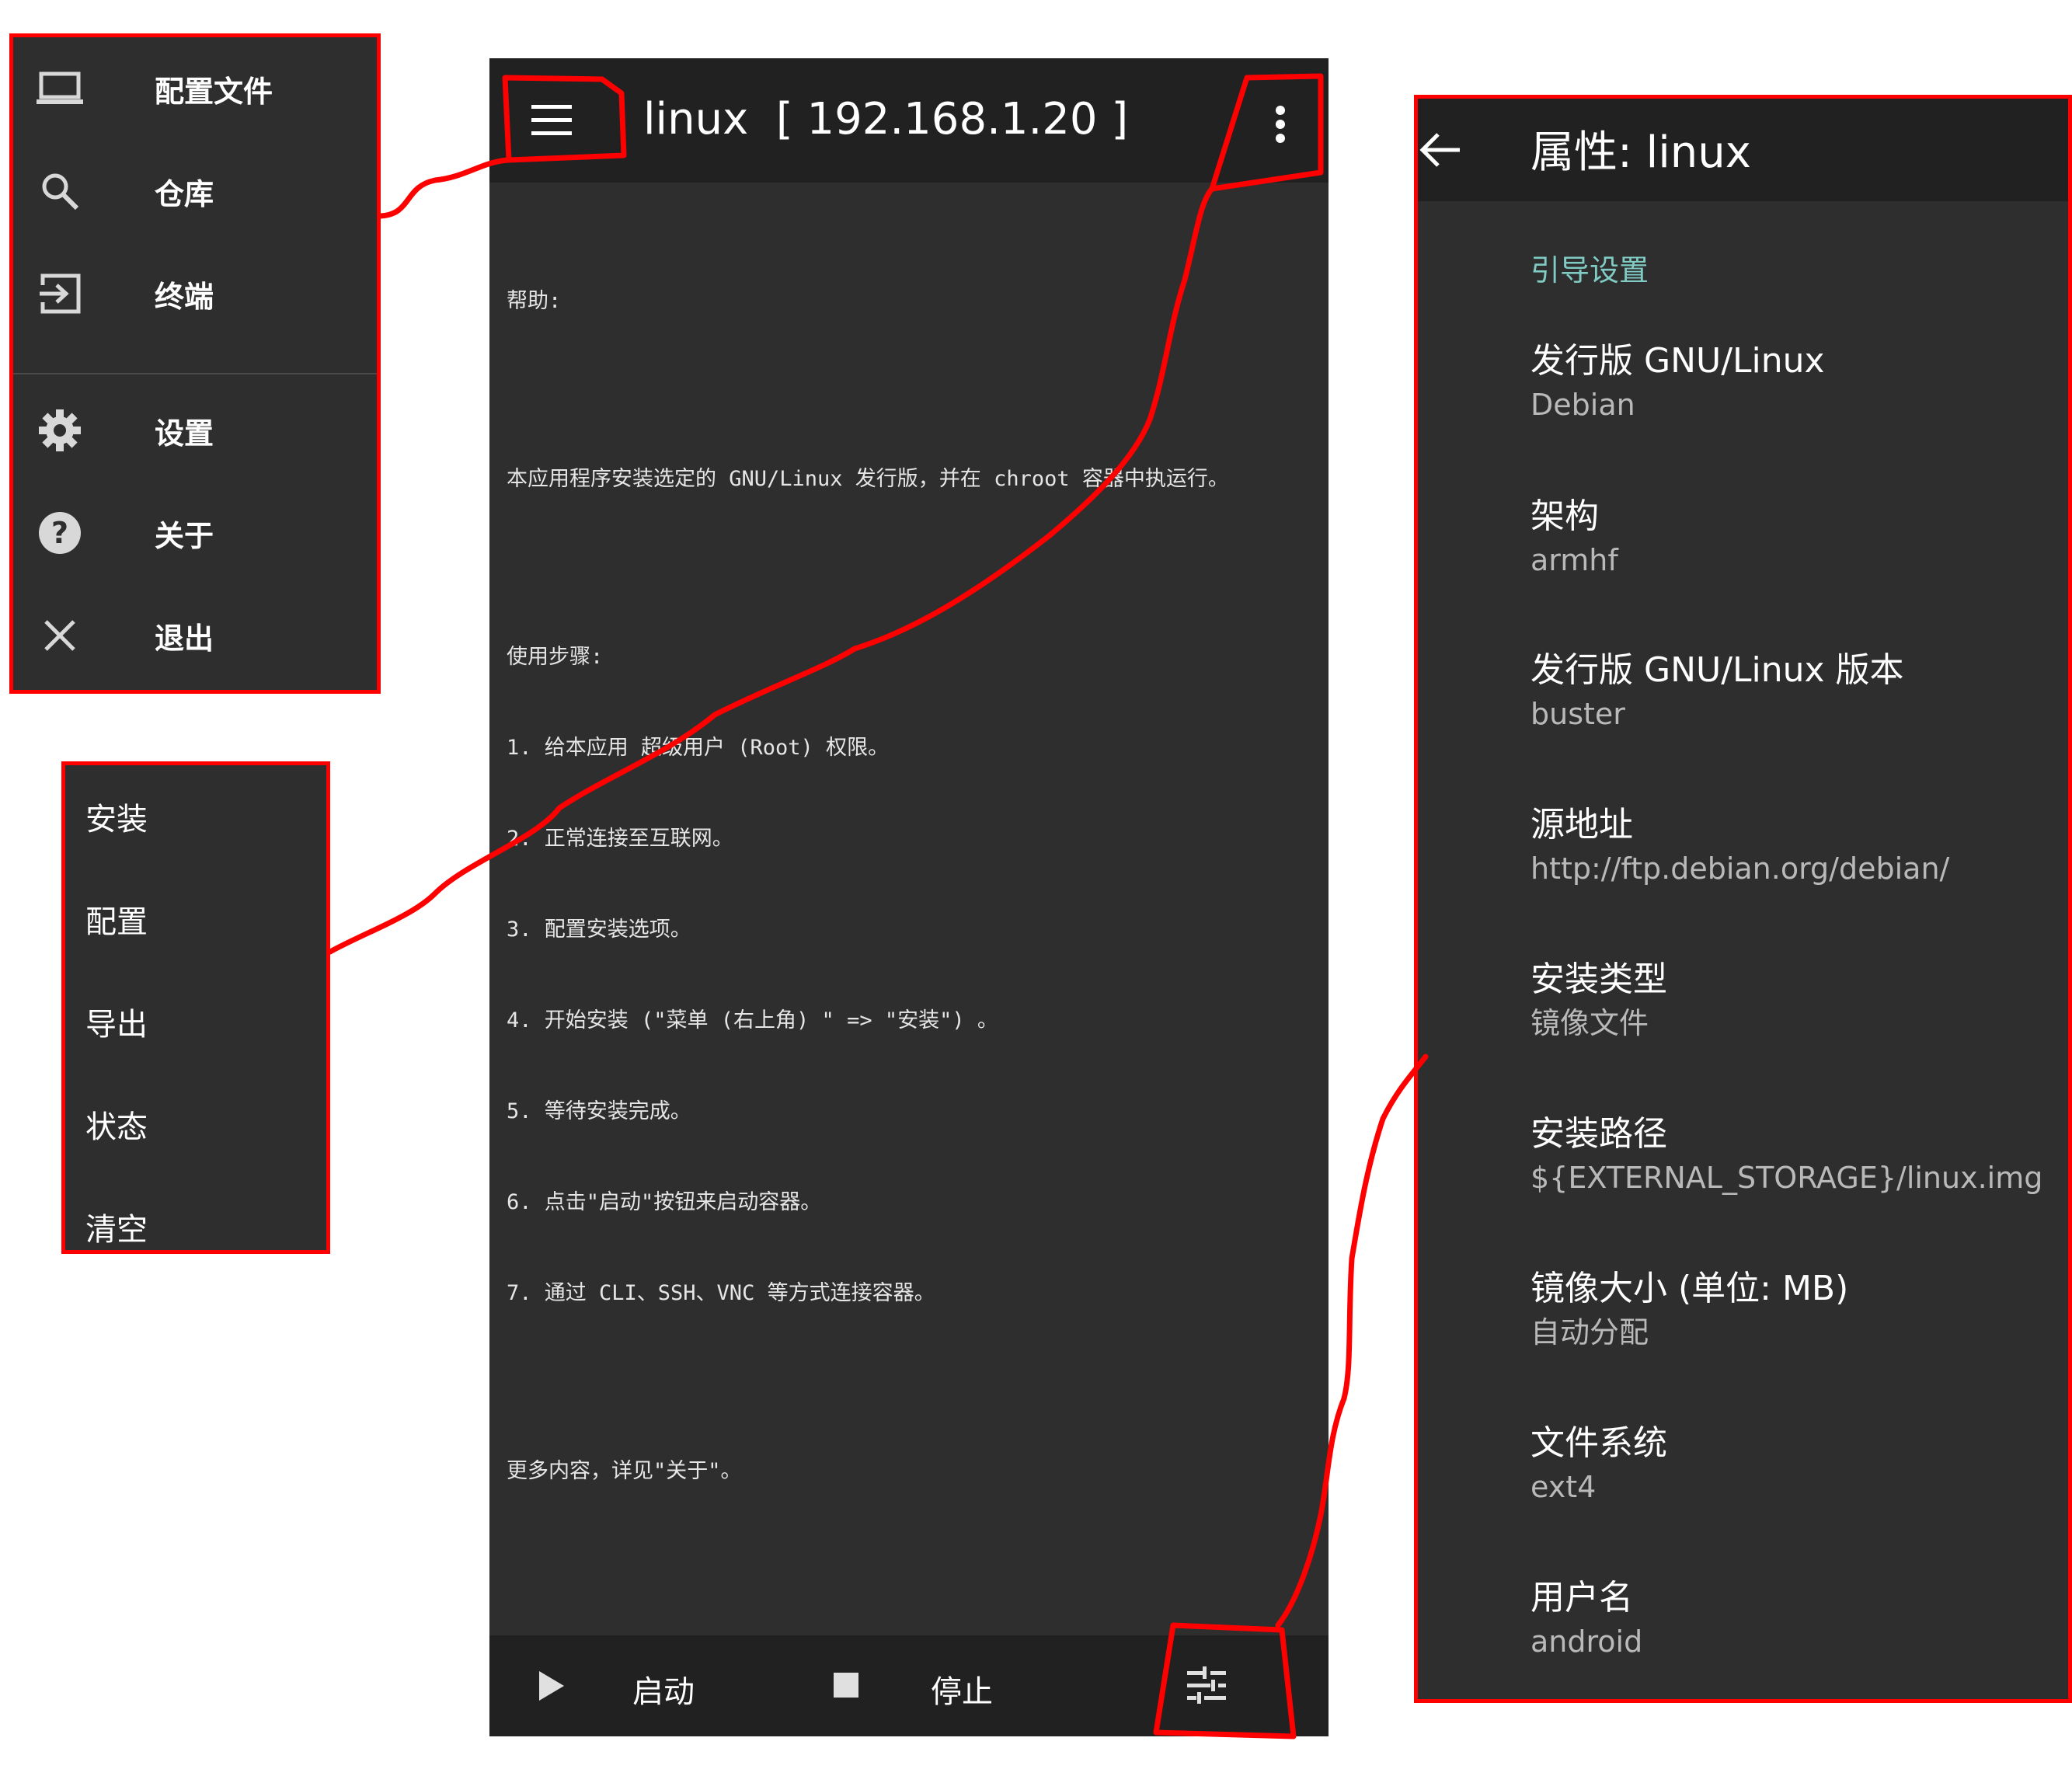 The width and height of the screenshot is (2072, 1769). Describe the element at coordinates (1577, 714) in the screenshot. I see `property-value: buster` at that location.